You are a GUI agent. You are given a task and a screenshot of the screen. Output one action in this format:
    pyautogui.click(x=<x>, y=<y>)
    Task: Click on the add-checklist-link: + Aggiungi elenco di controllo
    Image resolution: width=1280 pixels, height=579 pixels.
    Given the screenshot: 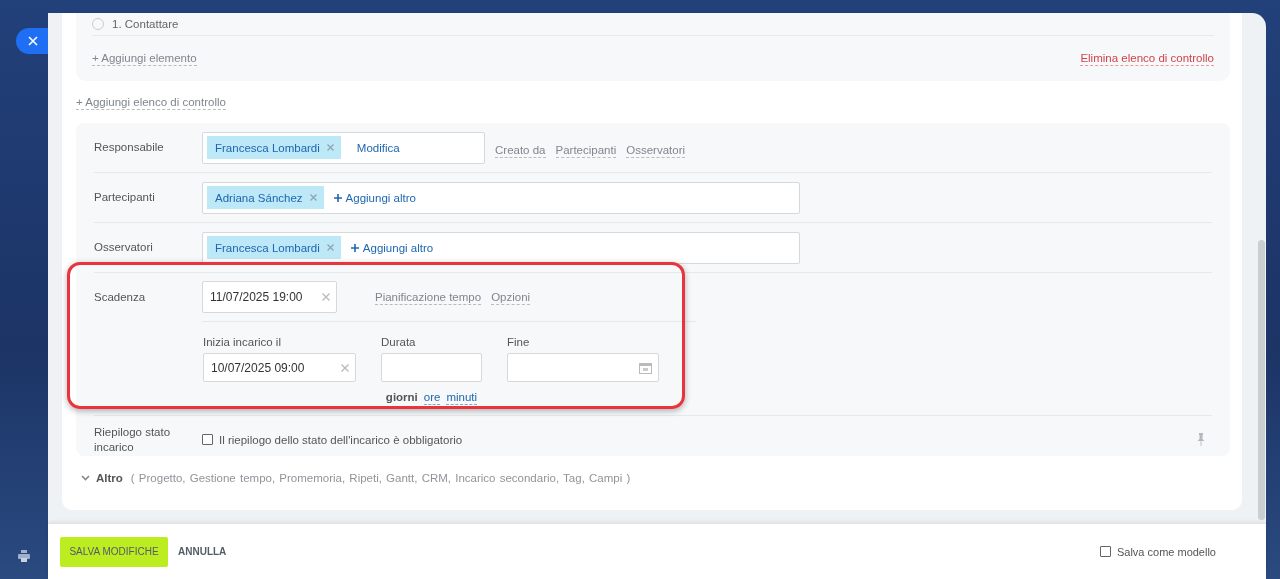 What is the action you would take?
    pyautogui.click(x=151, y=102)
    